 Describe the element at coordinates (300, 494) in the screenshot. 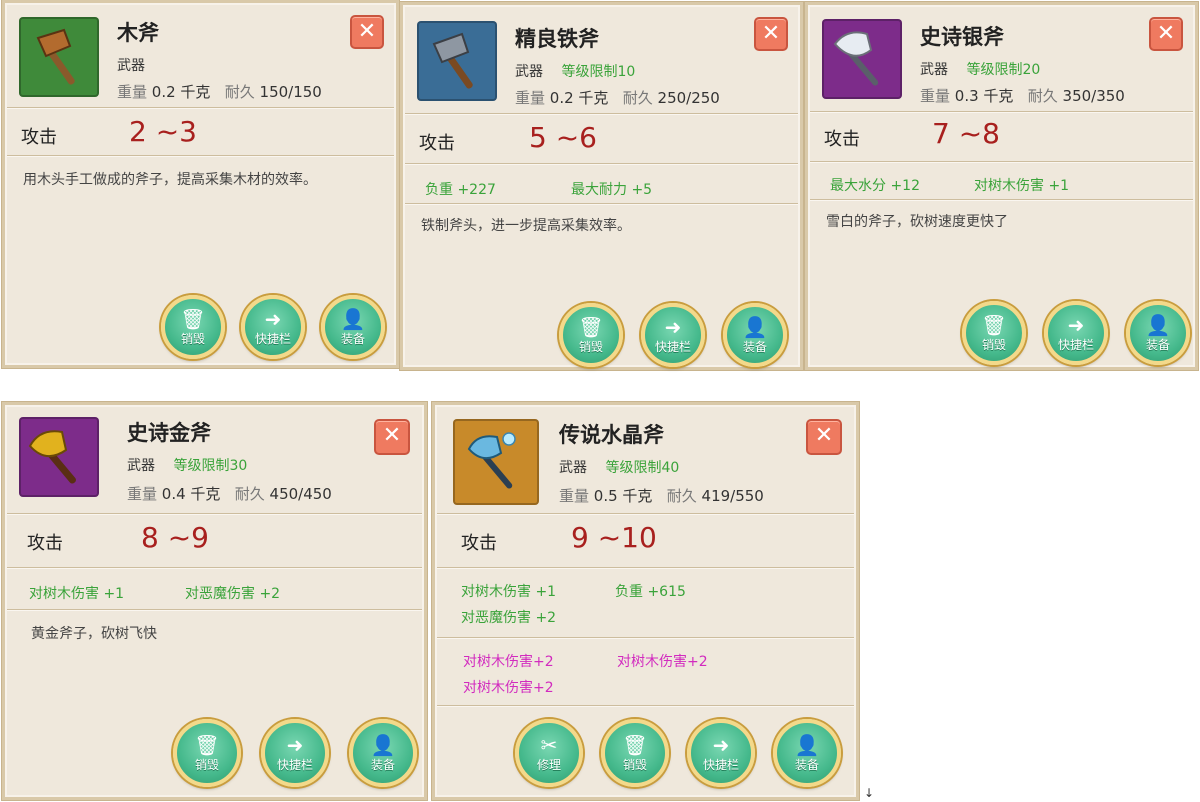

I see `durability-value: 450/450` at that location.